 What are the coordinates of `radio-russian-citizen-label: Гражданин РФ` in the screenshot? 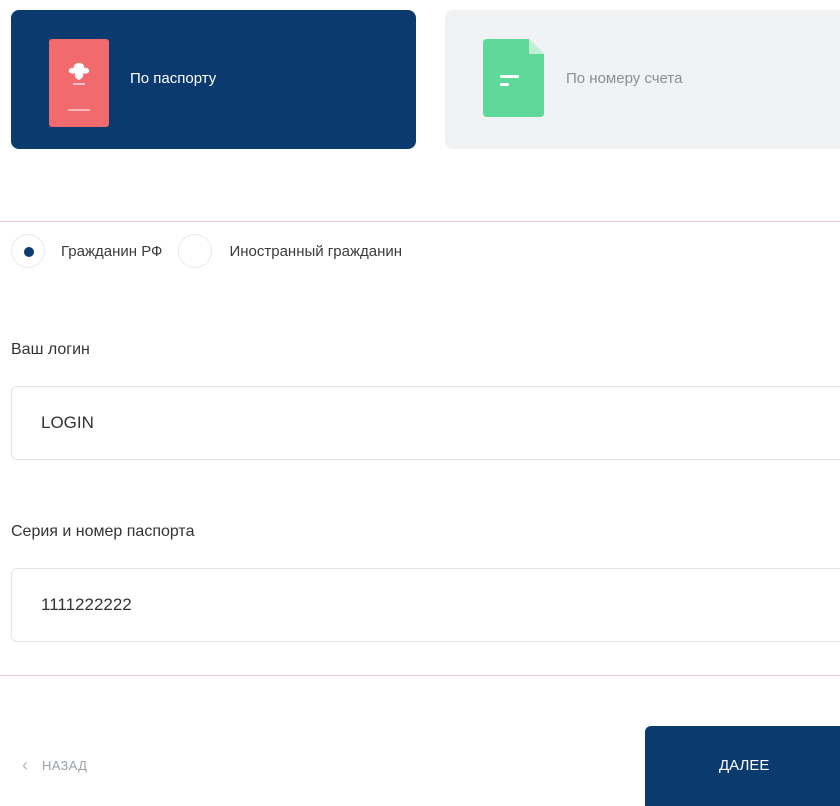 It's located at (111, 251).